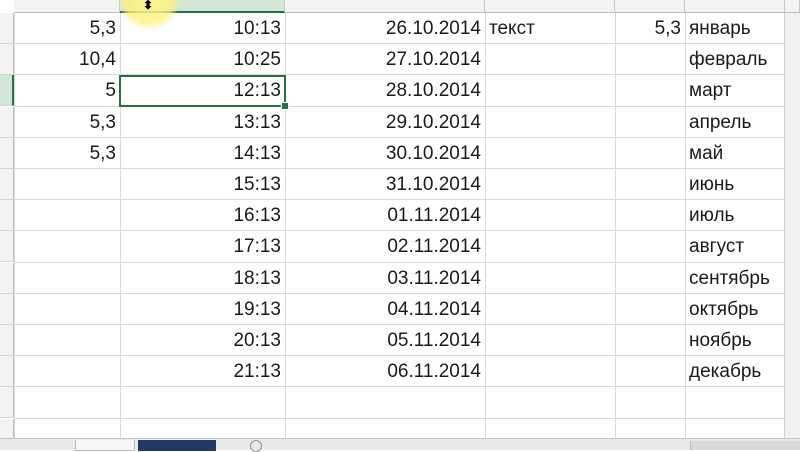  I want to click on cell-c: 01.11.2014, so click(385, 215).